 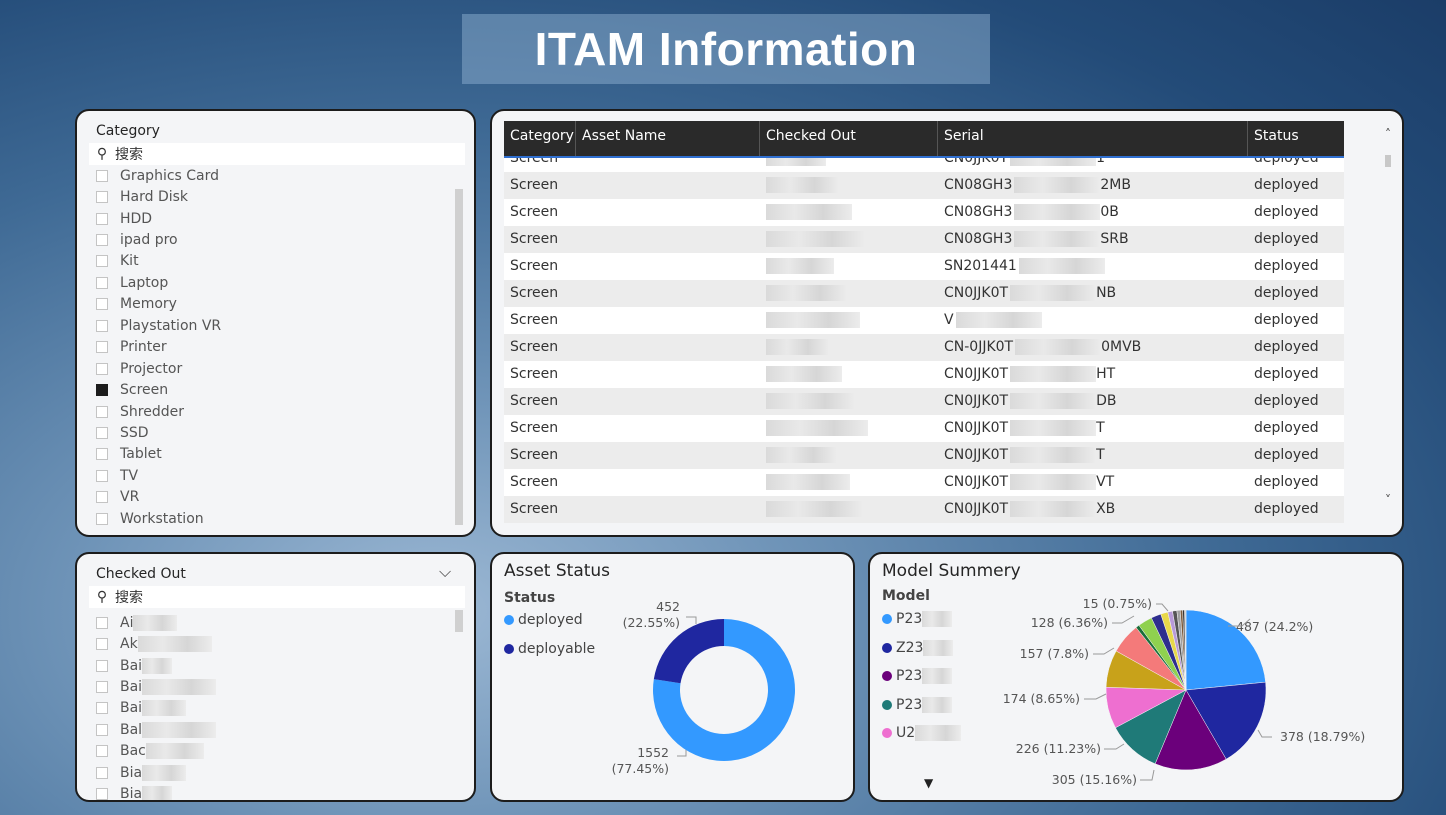 What do you see at coordinates (540, 139) in the screenshot?
I see `column-header-category: Category` at bounding box center [540, 139].